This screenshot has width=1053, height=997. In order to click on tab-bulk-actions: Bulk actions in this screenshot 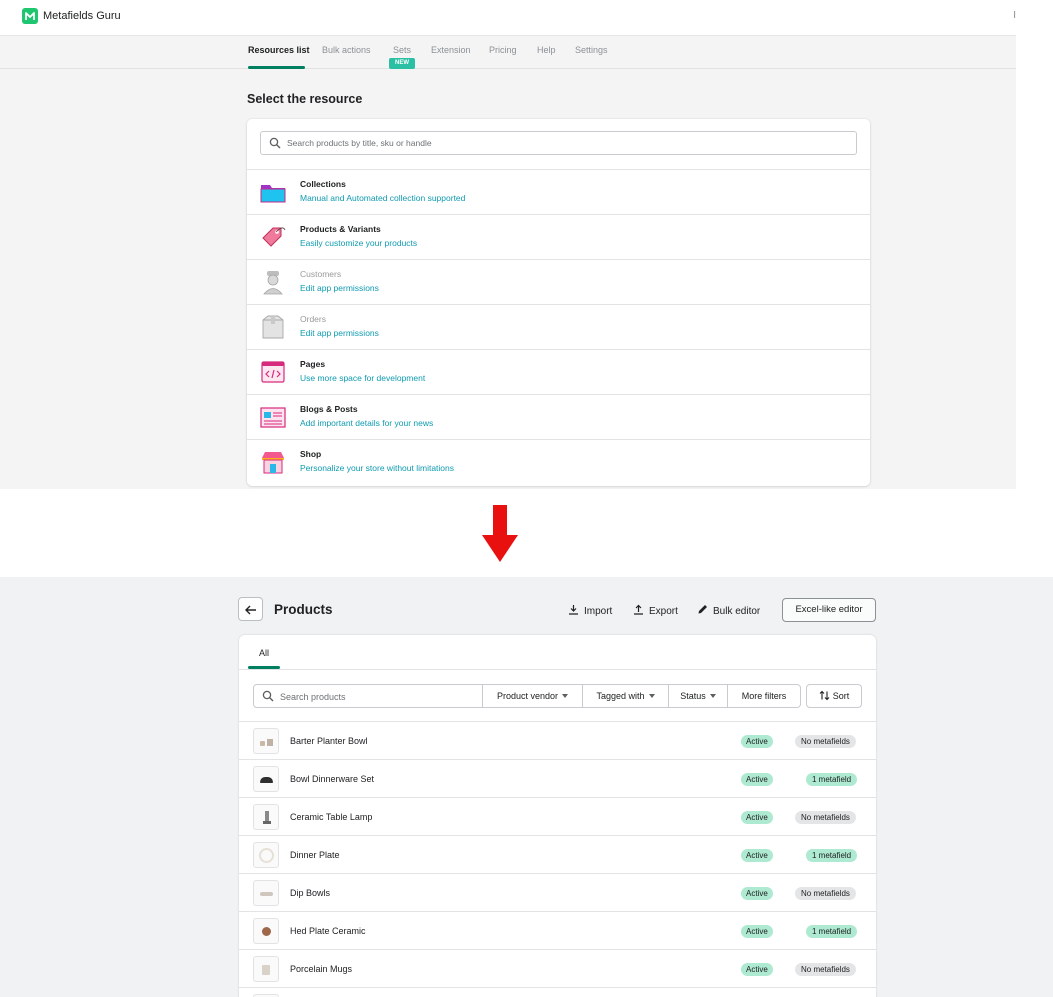, I will do `click(346, 50)`.